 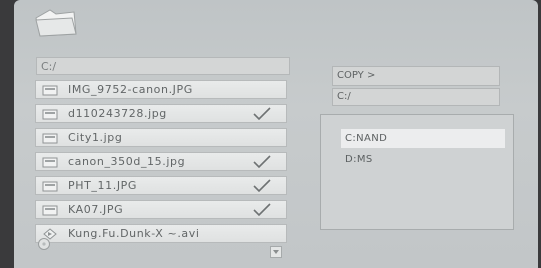 What do you see at coordinates (161, 185) in the screenshot?
I see `file-row: PHT_11.JPG` at bounding box center [161, 185].